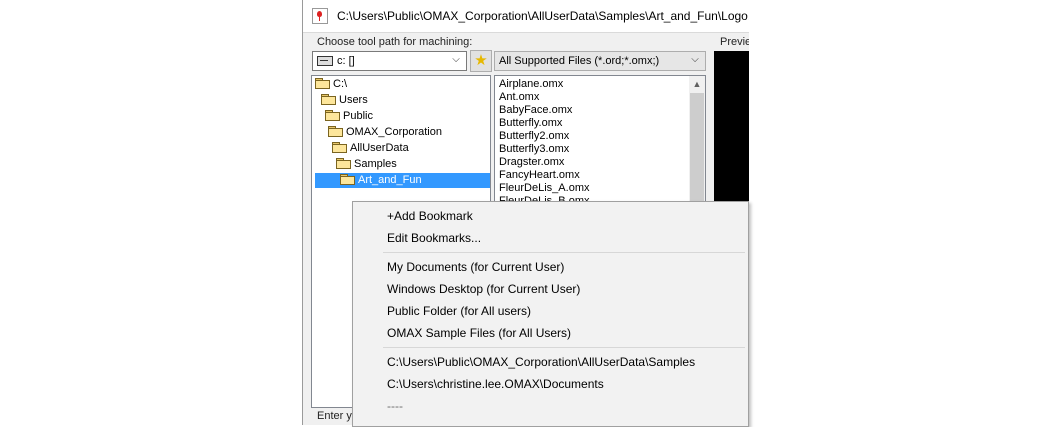  Describe the element at coordinates (402, 84) in the screenshot. I see `tree-item-drive-root: C:\` at that location.